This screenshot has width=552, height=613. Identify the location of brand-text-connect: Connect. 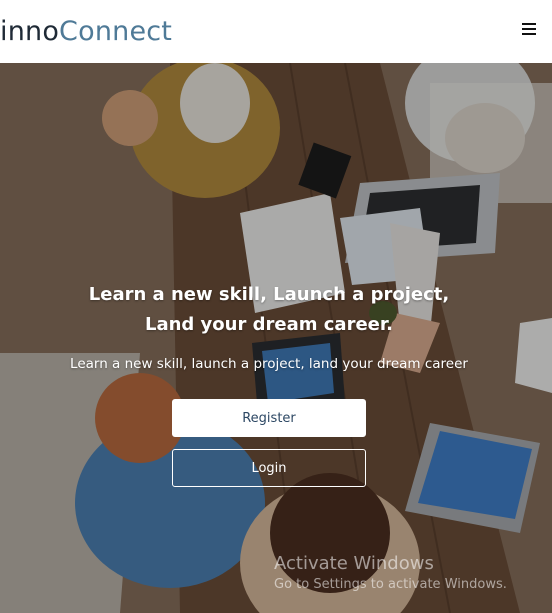
(116, 31).